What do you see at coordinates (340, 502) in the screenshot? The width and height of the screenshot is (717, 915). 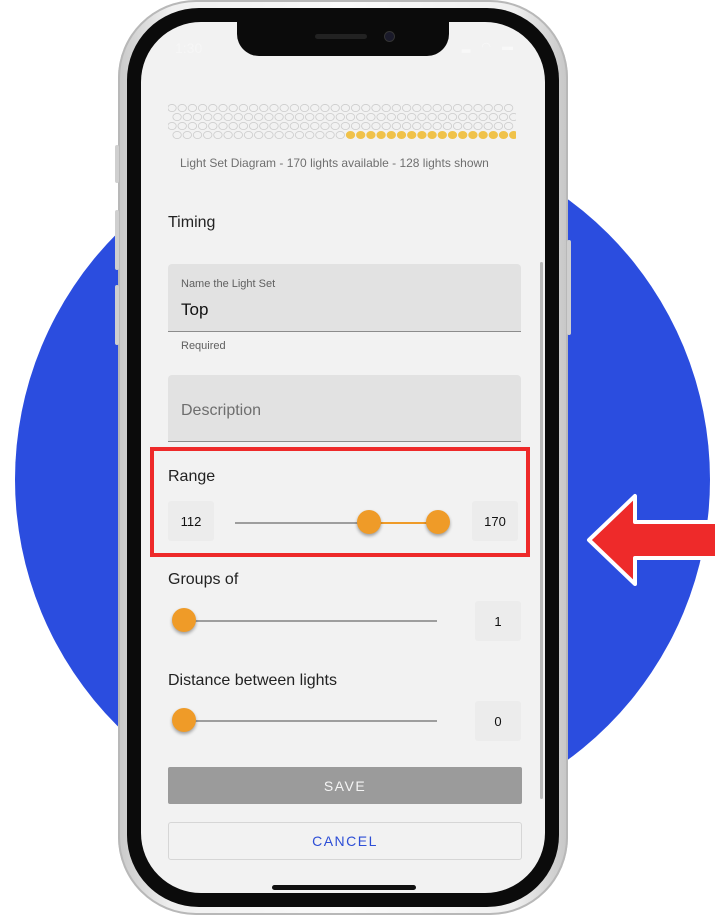 I see `range-highlight-box` at bounding box center [340, 502].